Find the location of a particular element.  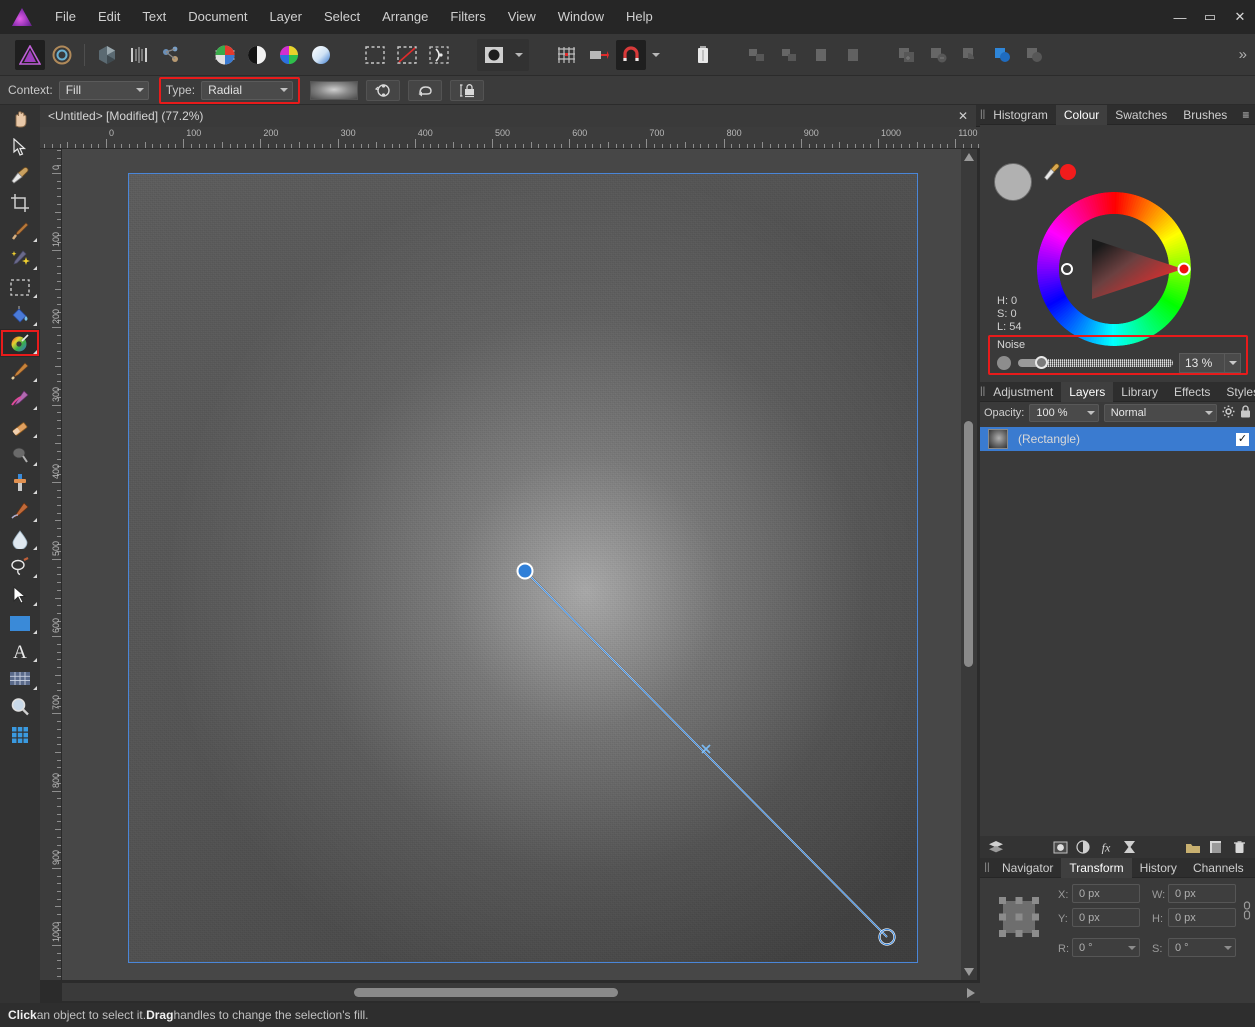

vertical-scroll-thumb is located at coordinates (968, 544).